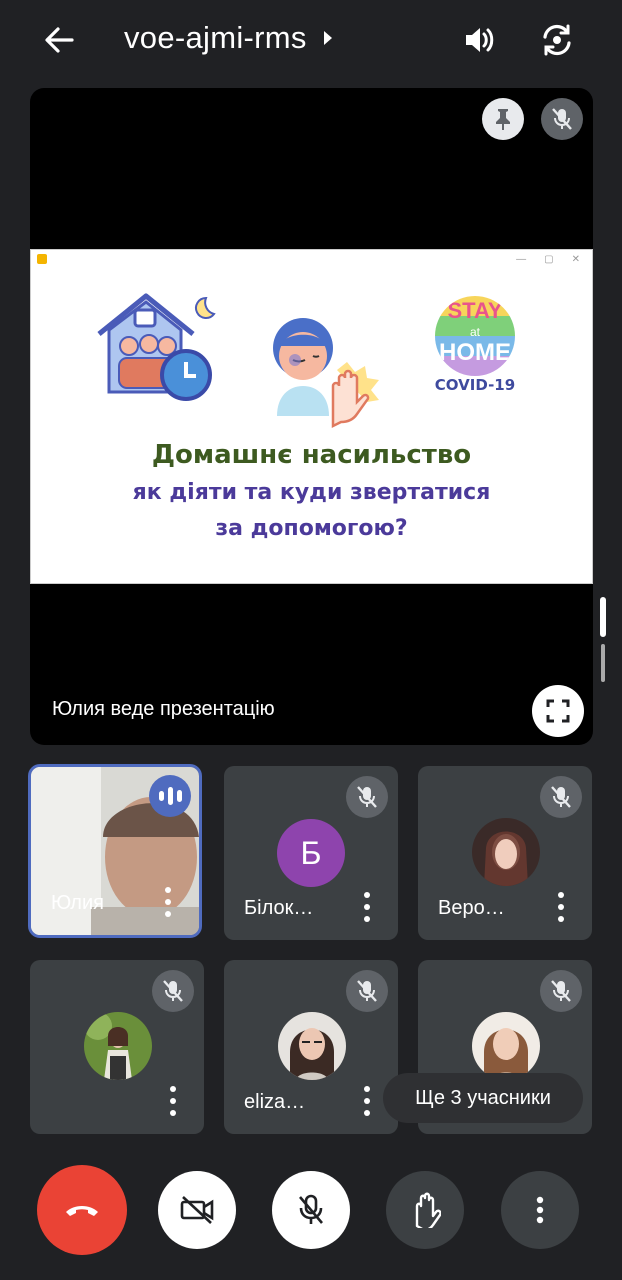 This screenshot has height=1280, width=622. What do you see at coordinates (326, 373) in the screenshot?
I see `victim-illustration` at bounding box center [326, 373].